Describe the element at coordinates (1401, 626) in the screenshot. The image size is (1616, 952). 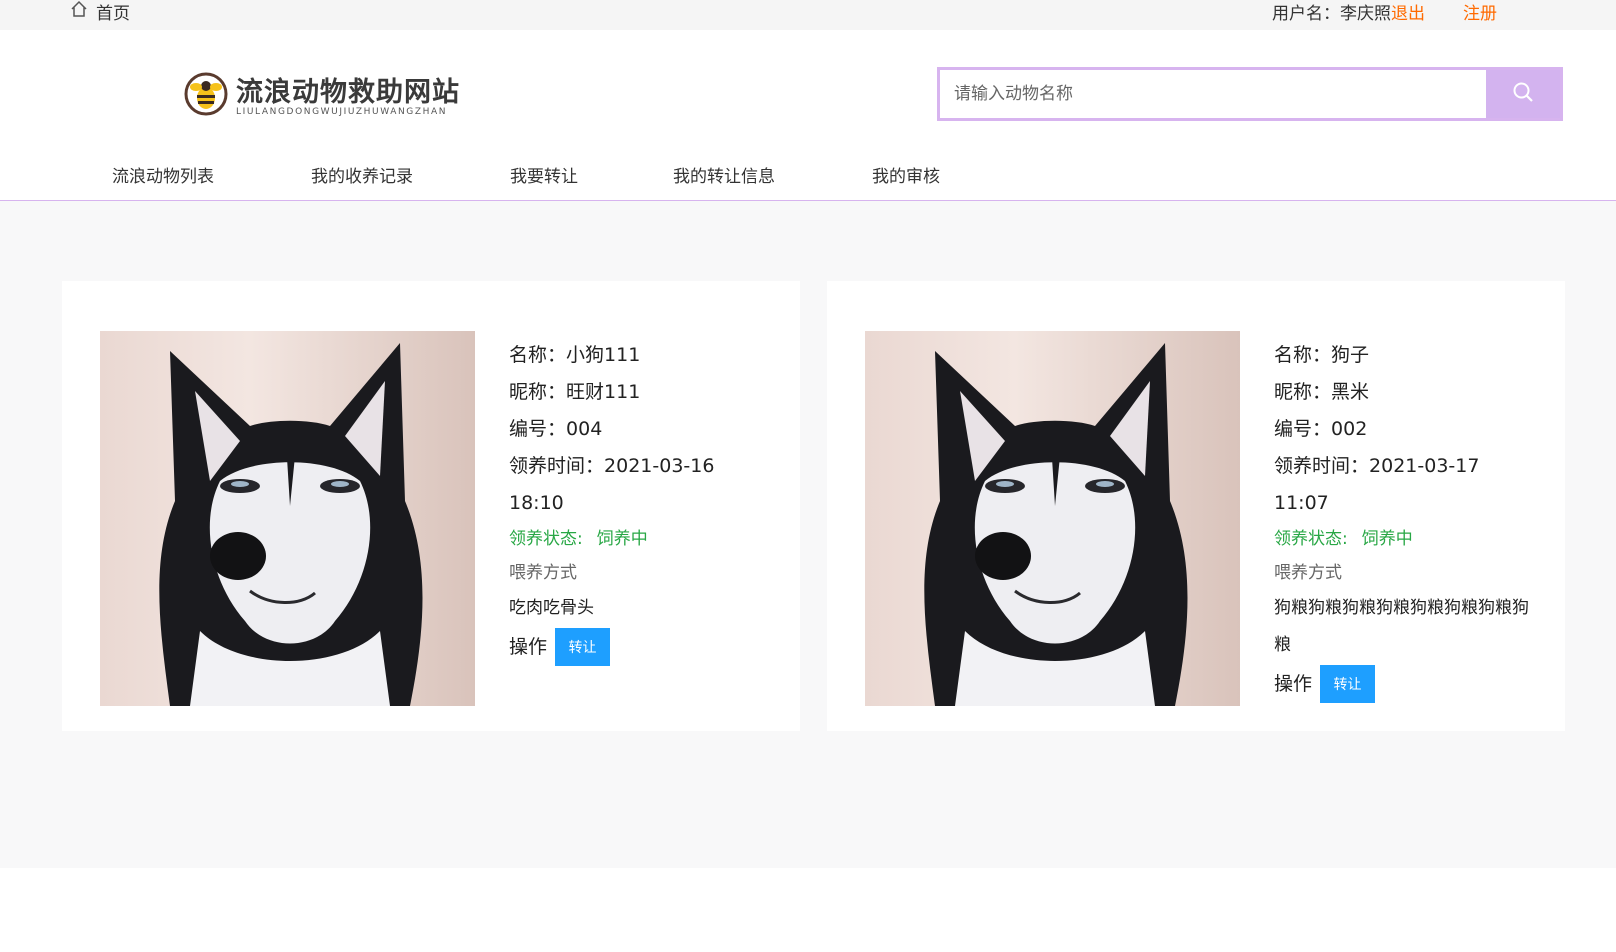
I see `feed-method: 狗粮狗粮狗粮狗粮狗粮狗粮狗粮狗粮` at that location.